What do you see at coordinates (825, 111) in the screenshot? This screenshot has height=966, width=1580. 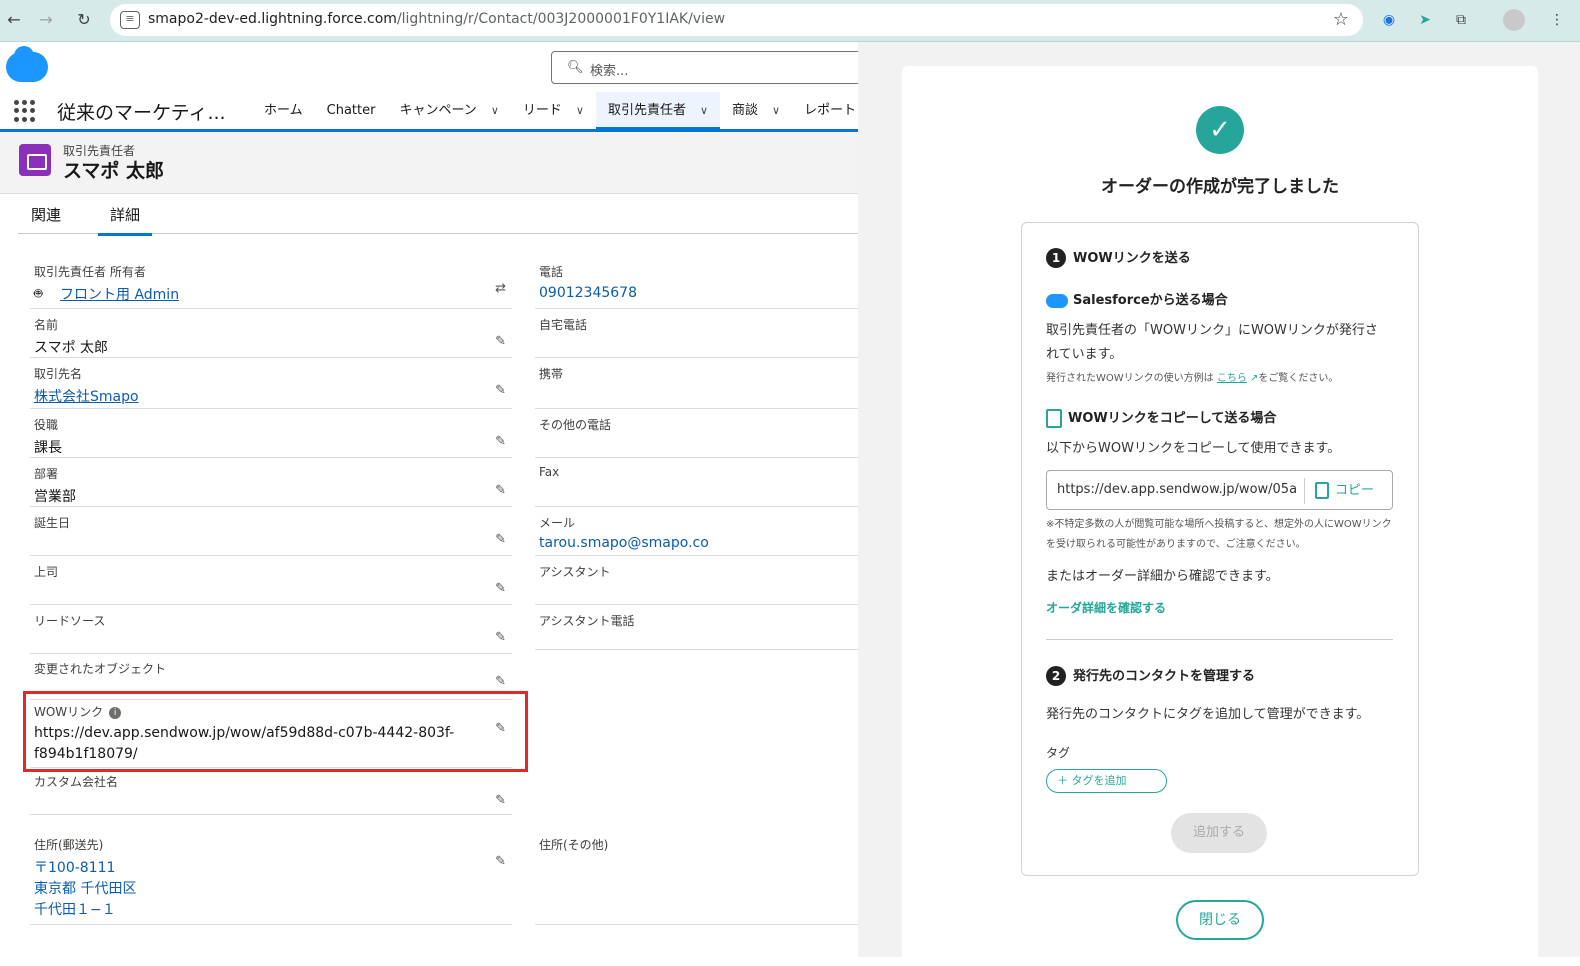 I see `nav-item-reports: レポート` at bounding box center [825, 111].